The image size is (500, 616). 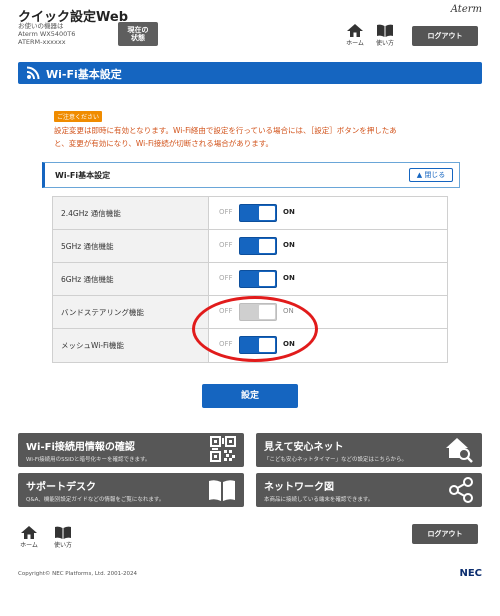 I want to click on footer-logout-button: ログアウト, so click(x=445, y=534).